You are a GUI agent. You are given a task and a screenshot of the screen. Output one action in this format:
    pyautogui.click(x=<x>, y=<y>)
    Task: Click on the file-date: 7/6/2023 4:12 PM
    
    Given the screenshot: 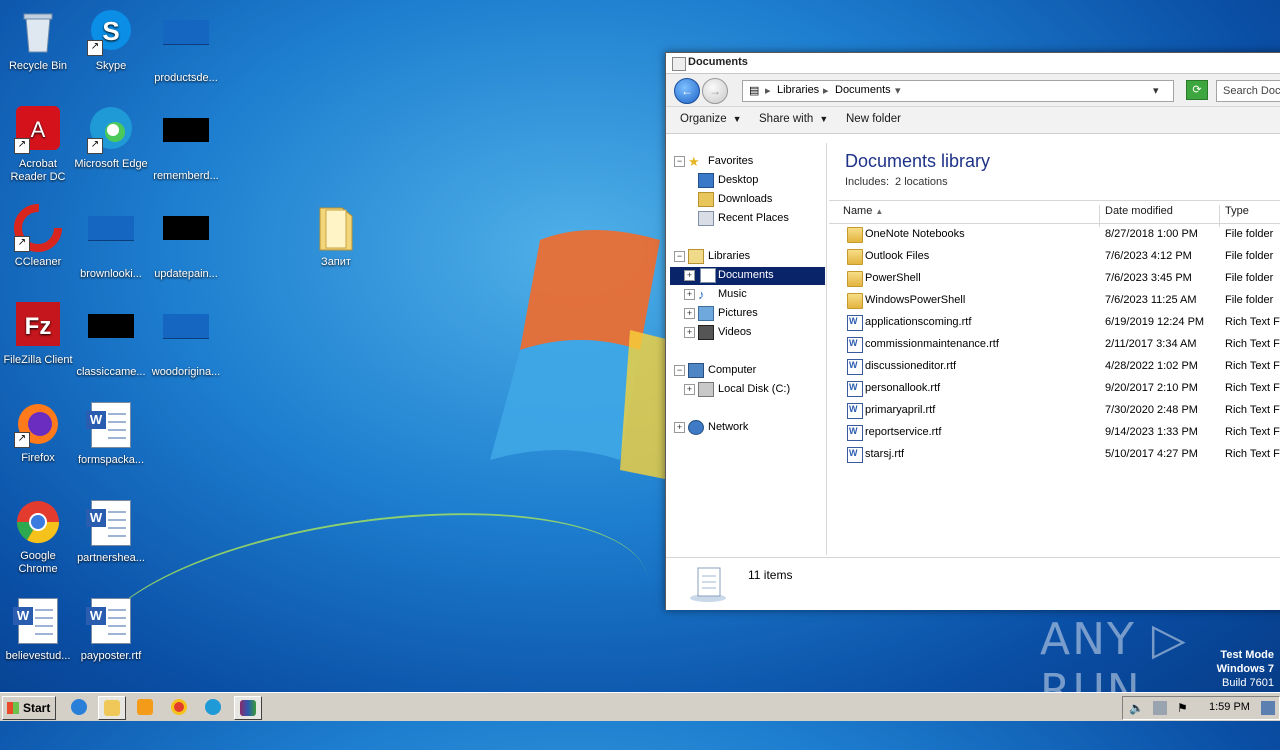 What is the action you would take?
    pyautogui.click(x=1148, y=256)
    